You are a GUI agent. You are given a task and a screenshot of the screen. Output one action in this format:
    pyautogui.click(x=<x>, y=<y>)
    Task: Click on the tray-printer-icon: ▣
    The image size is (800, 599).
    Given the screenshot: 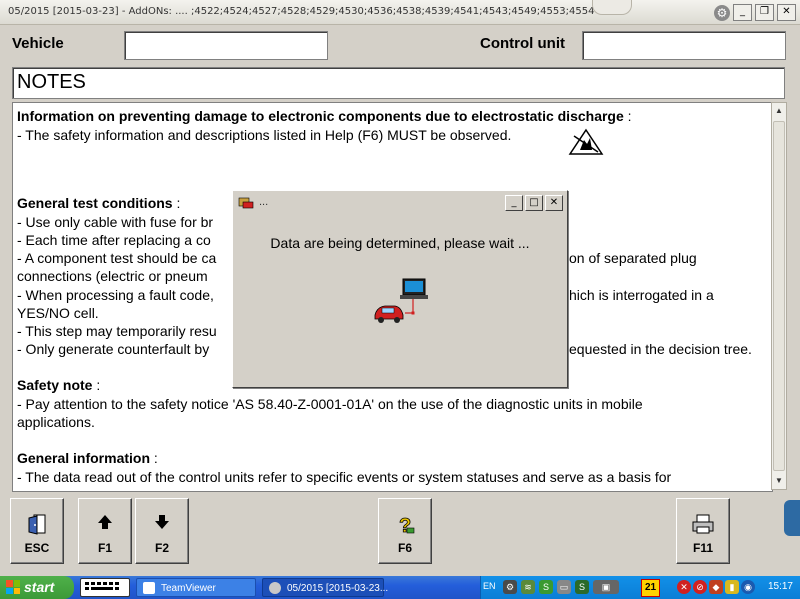 What is the action you would take?
    pyautogui.click(x=606, y=587)
    